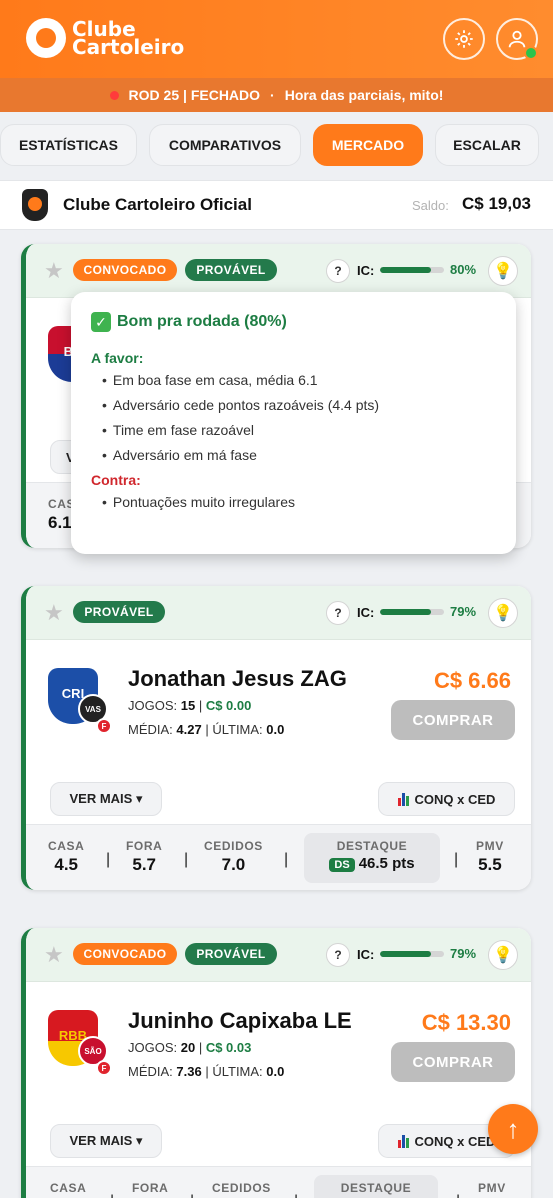  What do you see at coordinates (237, 679) in the screenshot?
I see `player-name: Jonathan Jesus ZAG` at bounding box center [237, 679].